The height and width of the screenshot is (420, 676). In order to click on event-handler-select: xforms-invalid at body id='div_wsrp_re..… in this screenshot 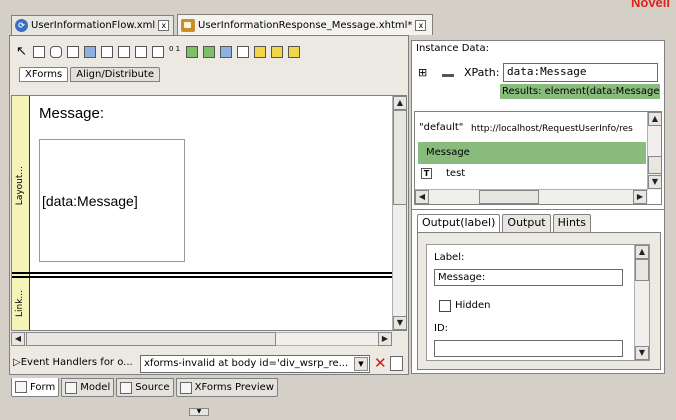, I will do `click(255, 364)`.